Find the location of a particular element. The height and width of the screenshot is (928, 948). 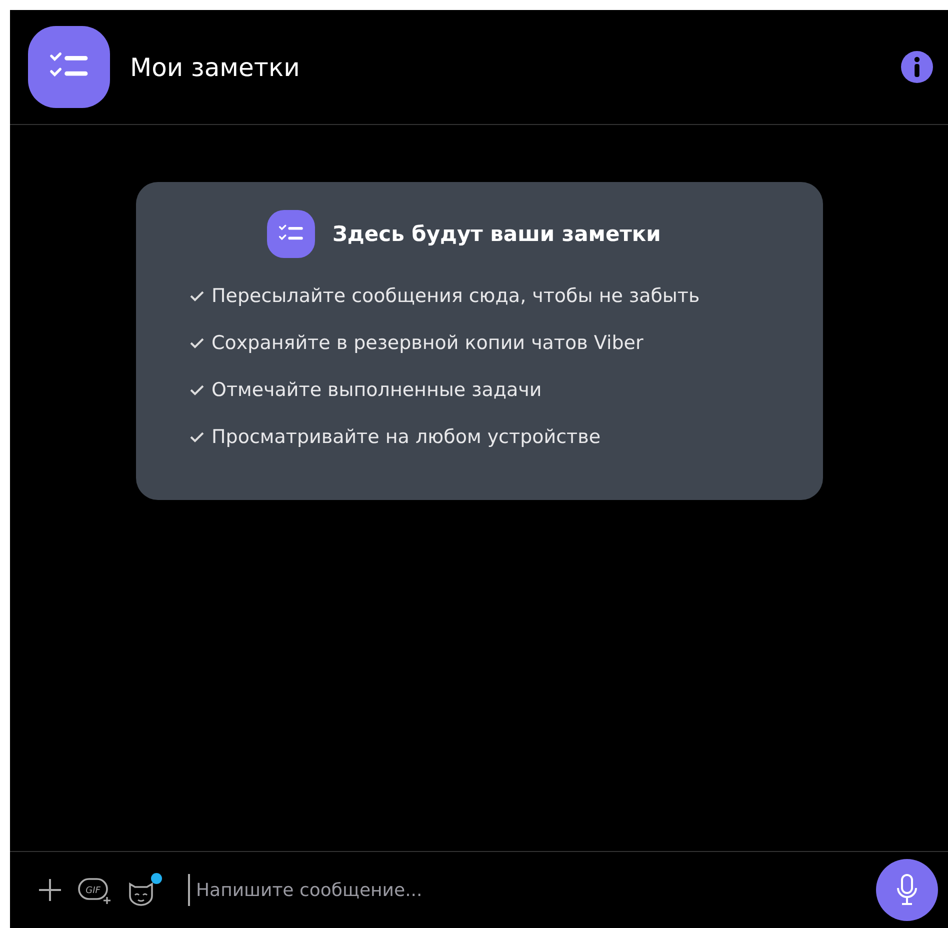

notes-icon is located at coordinates (290, 234).